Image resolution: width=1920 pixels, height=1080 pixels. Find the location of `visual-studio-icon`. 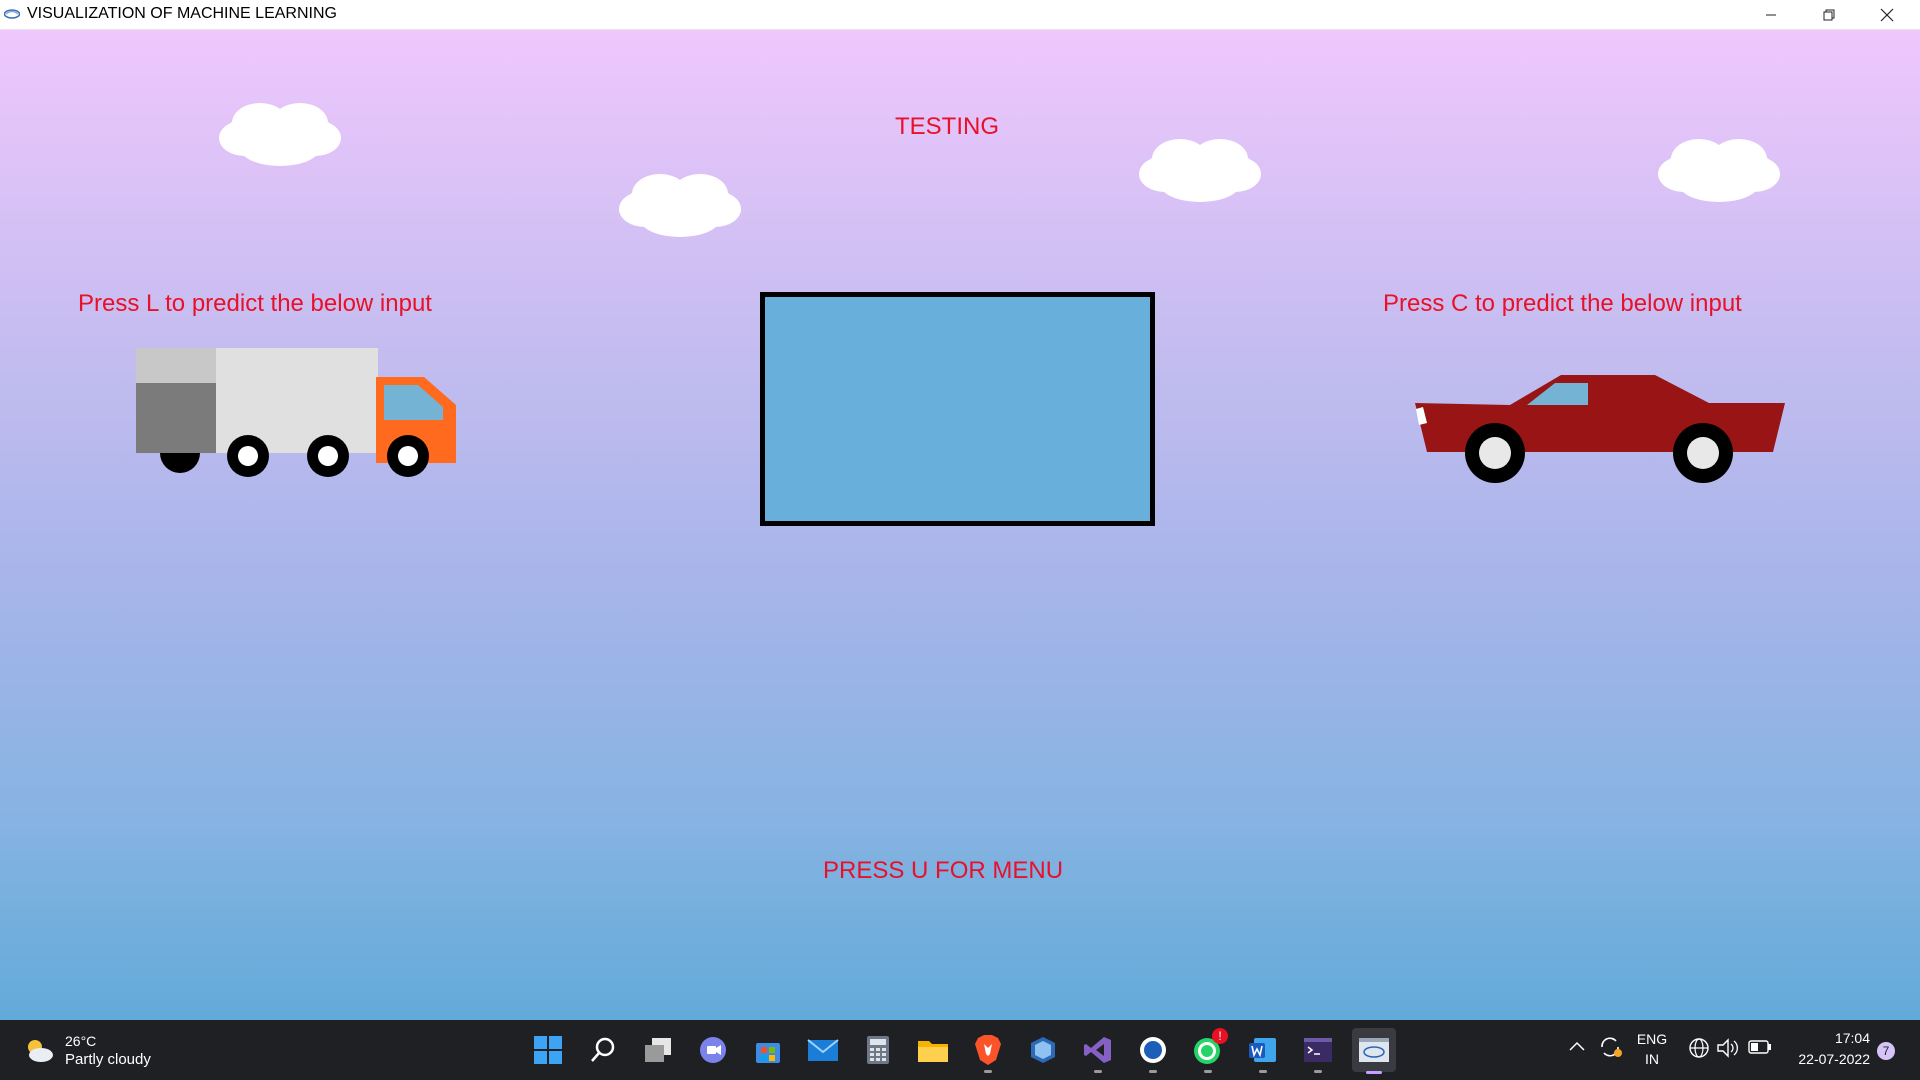

visual-studio-icon is located at coordinates (1097, 1050).